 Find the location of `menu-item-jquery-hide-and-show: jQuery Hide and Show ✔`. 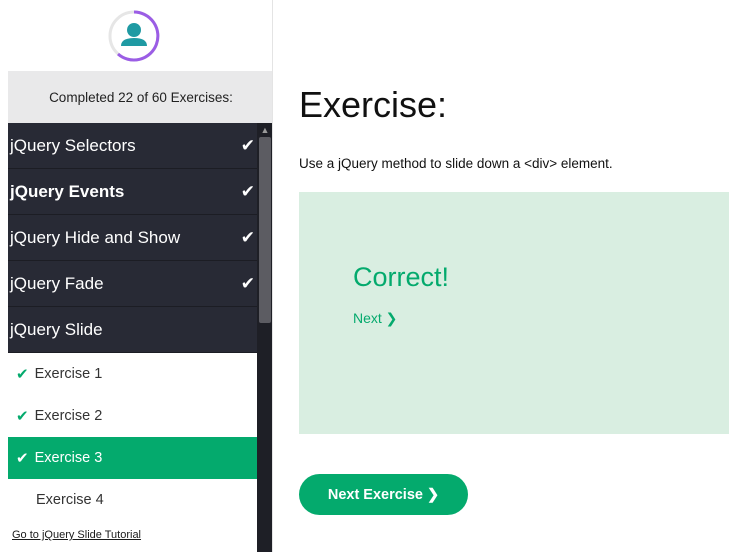

menu-item-jquery-hide-and-show: jQuery Hide and Show ✔ is located at coordinates (132, 238).